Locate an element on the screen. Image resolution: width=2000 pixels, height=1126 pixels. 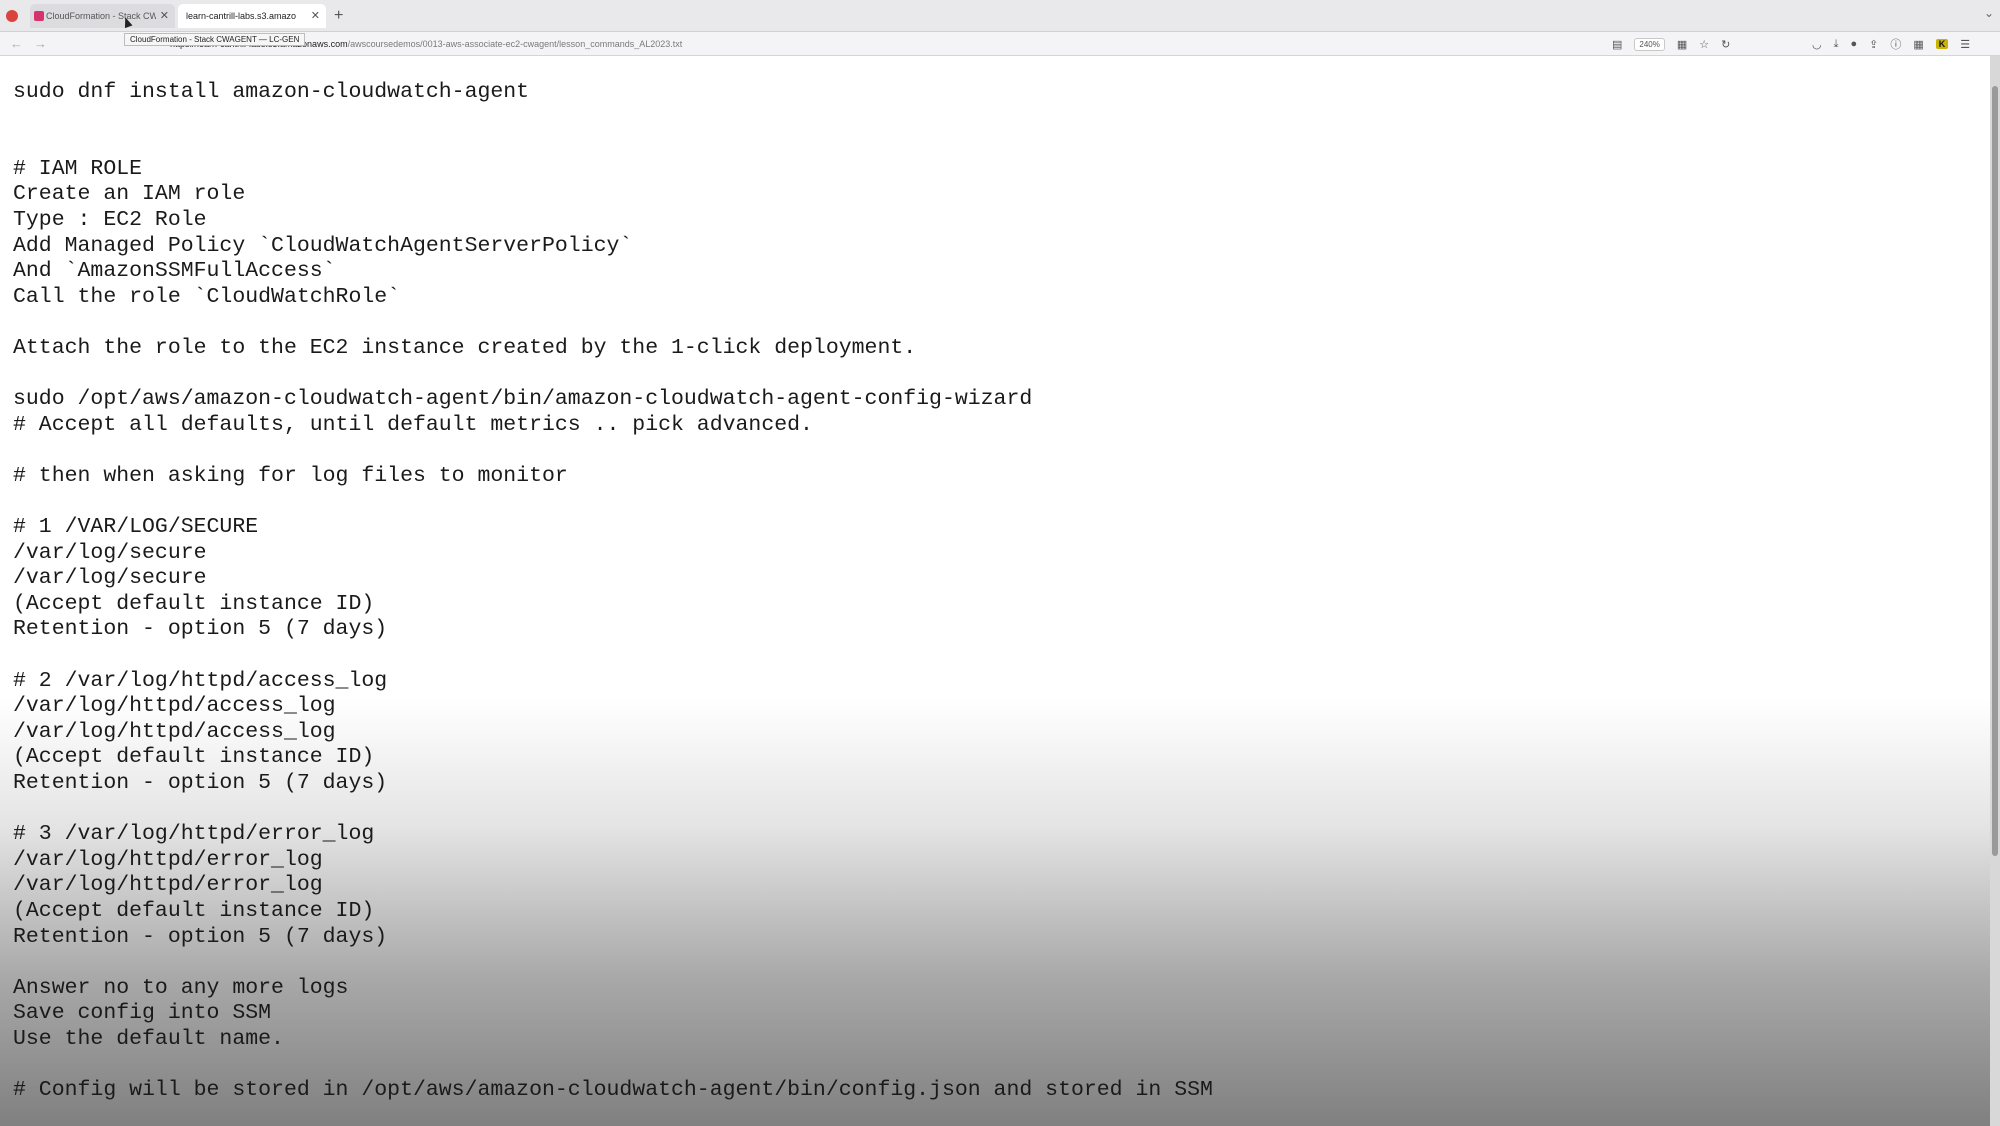
text-line: # 1 /VAR/LOG/SECURE is located at coordinates (136, 527).